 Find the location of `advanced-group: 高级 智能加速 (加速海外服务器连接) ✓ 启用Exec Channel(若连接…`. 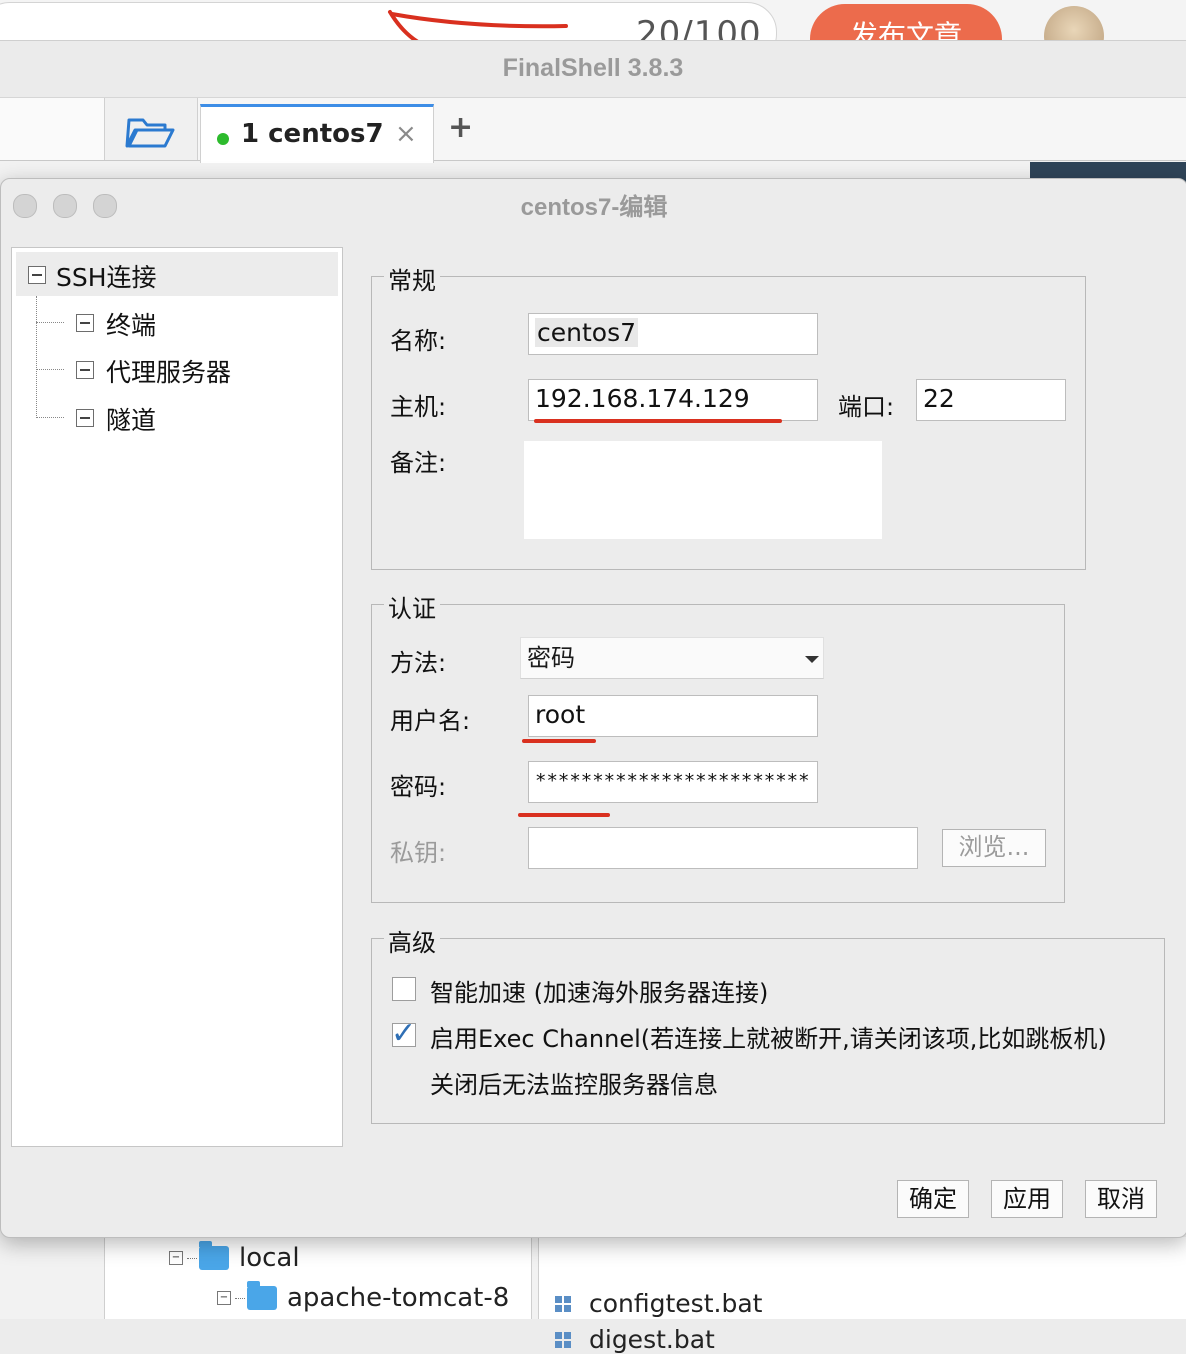

advanced-group: 高级 智能加速 (加速海外服务器连接) ✓ 启用Exec Channel(若连接… is located at coordinates (768, 1023).